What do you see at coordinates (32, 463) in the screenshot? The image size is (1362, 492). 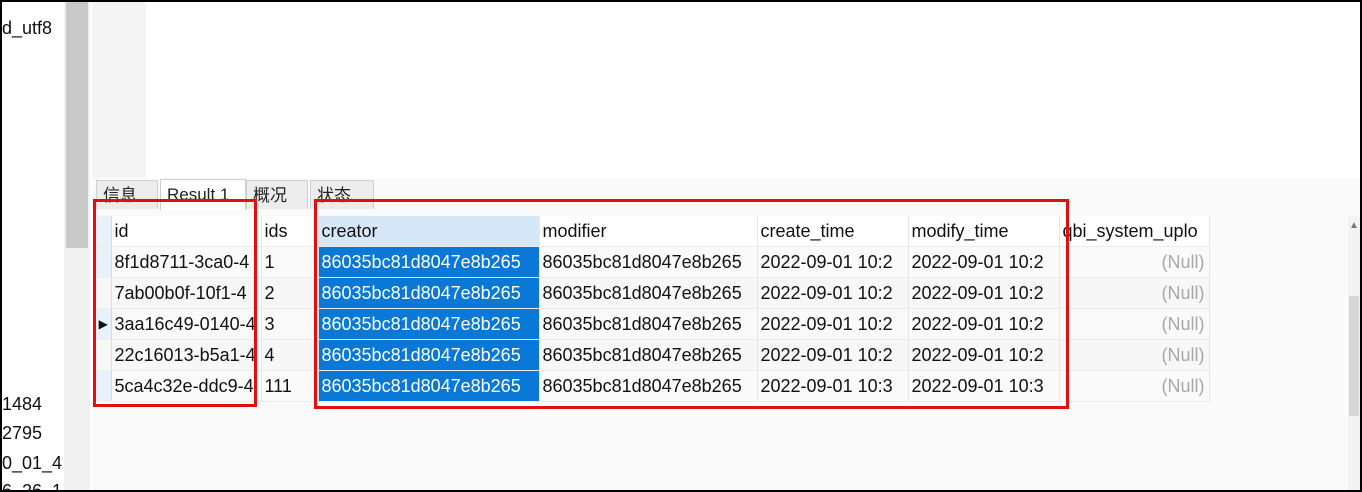 I see `object-list-item: 0_01_4` at bounding box center [32, 463].